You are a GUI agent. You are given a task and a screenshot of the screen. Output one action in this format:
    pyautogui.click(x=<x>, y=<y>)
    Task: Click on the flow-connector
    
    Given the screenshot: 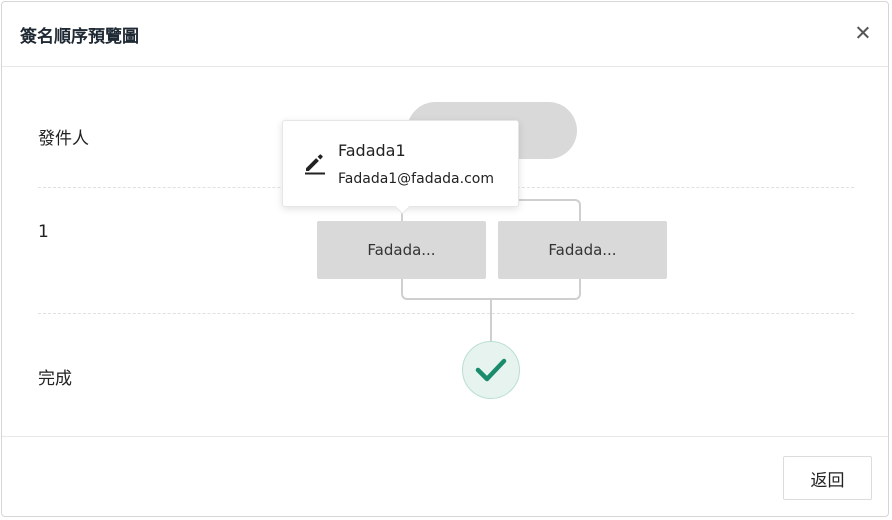 What is the action you would take?
    pyautogui.click(x=491, y=321)
    